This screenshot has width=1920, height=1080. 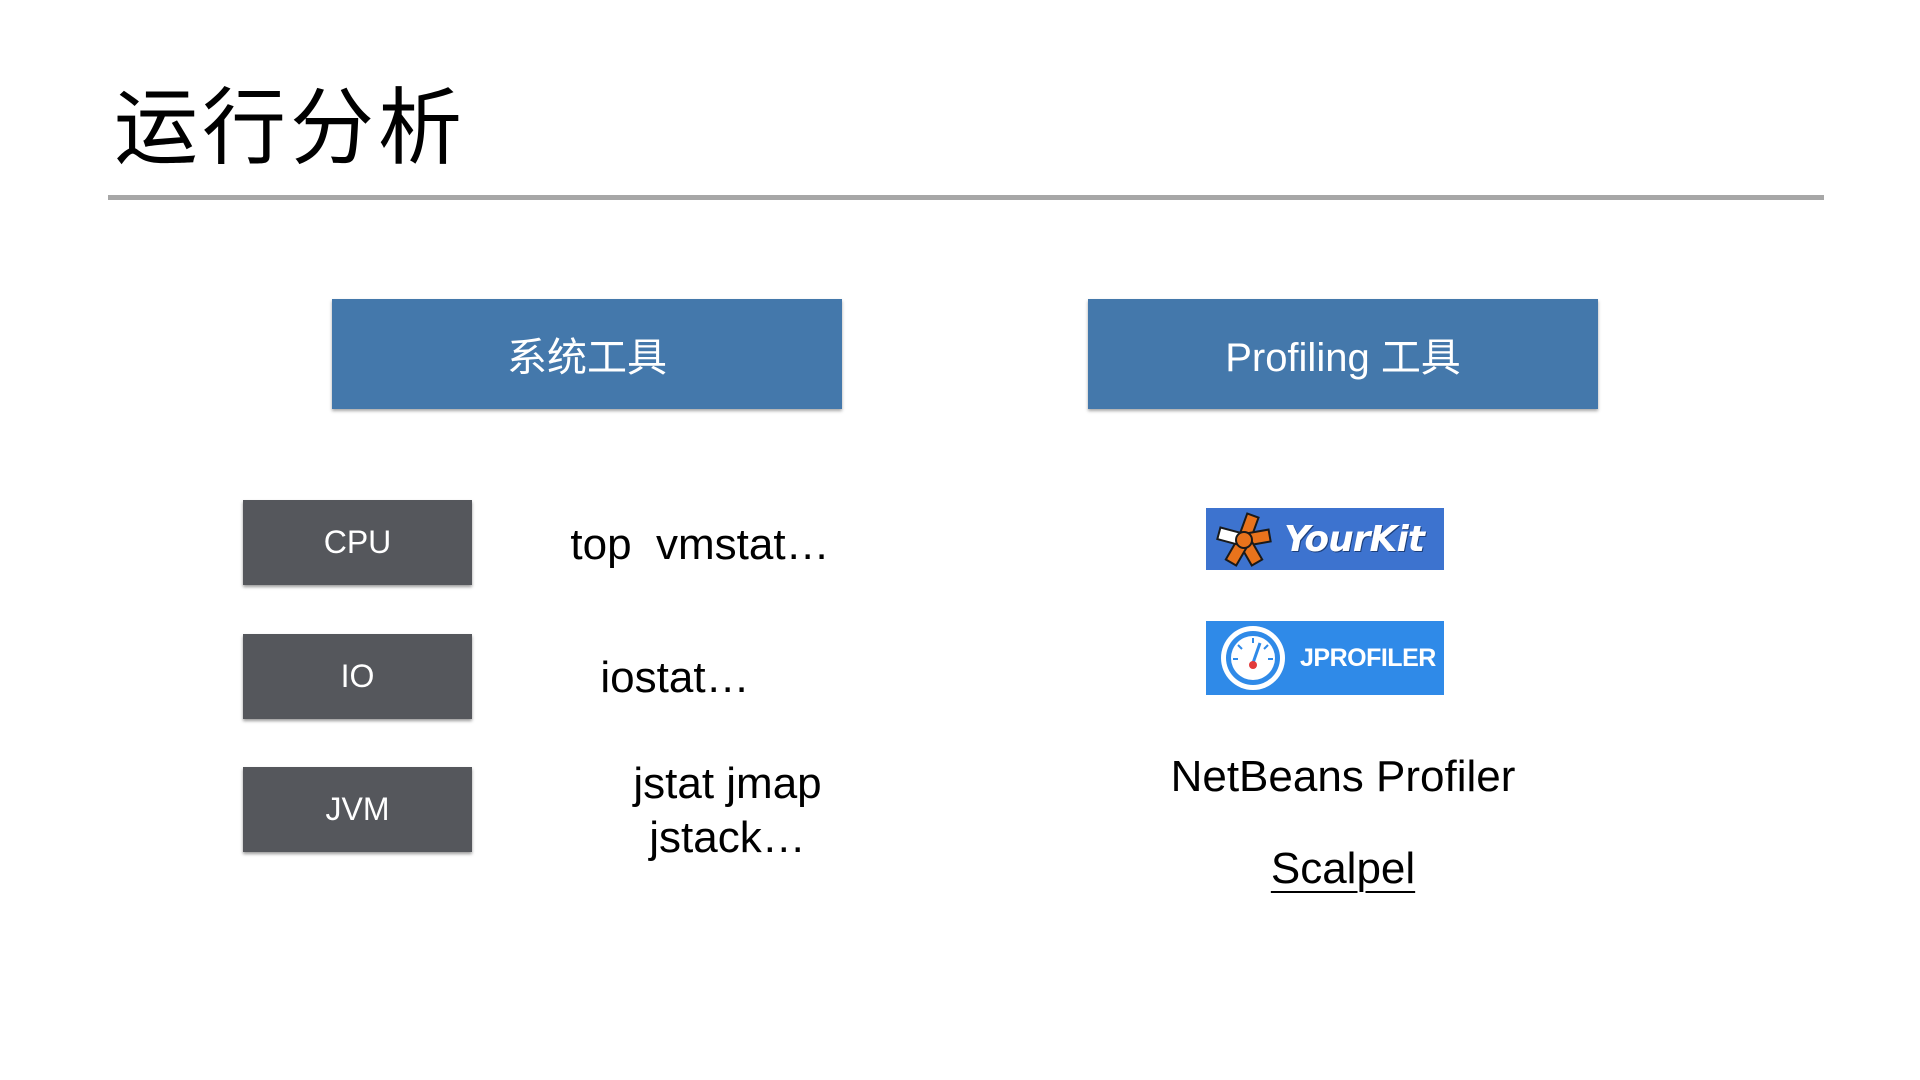 I want to click on page-title: 运行分析, so click(x=290, y=128).